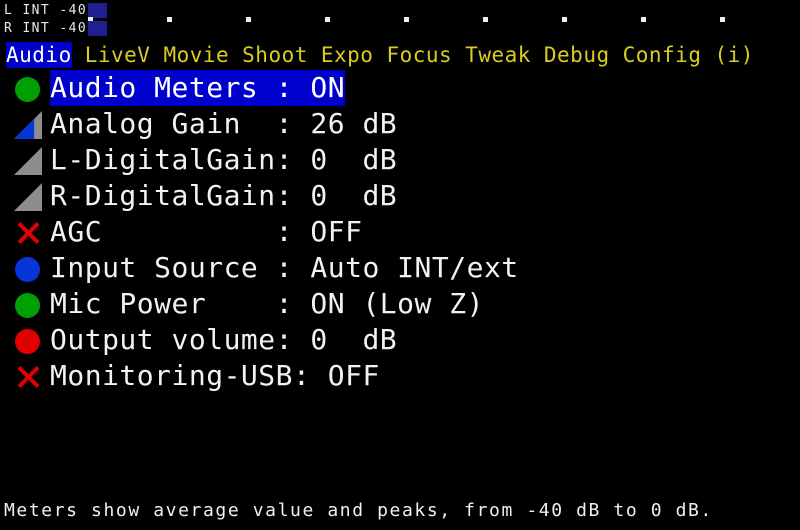 The width and height of the screenshot is (800, 530). I want to click on menu-item-r-digitalgain: R-DigitalGain: 0 dB, so click(400, 196).